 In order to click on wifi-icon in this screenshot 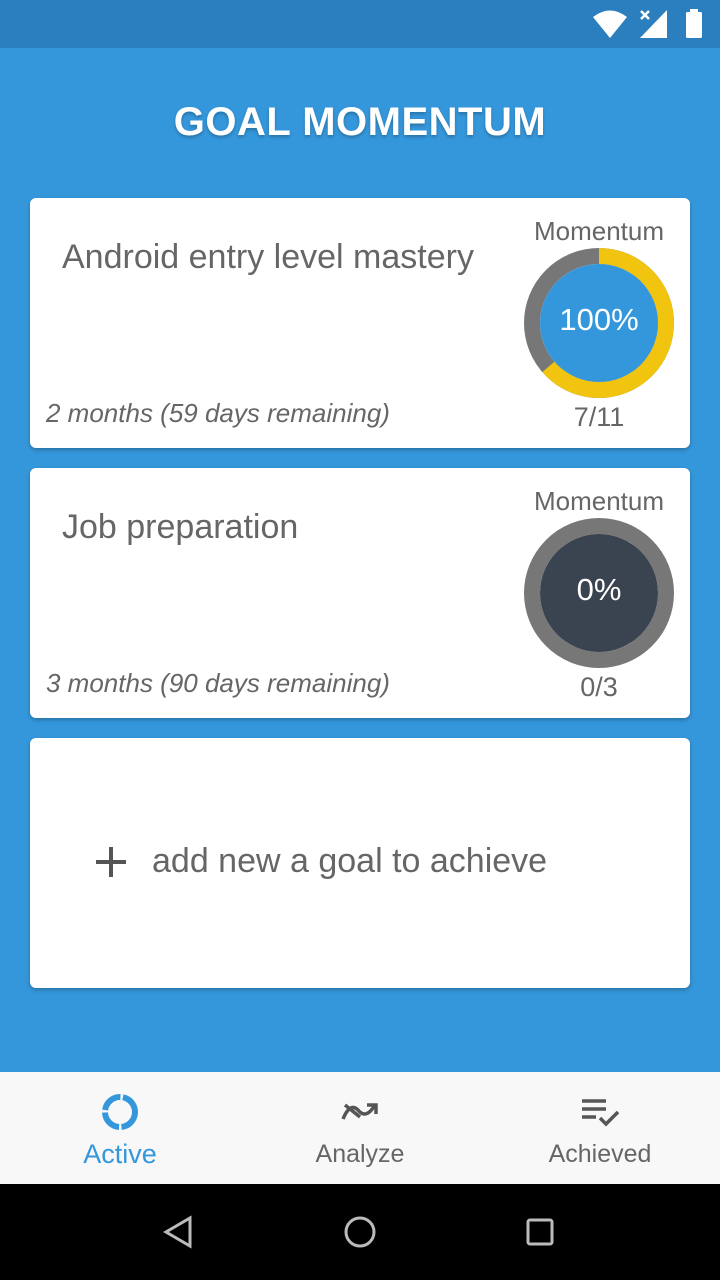, I will do `click(610, 24)`.